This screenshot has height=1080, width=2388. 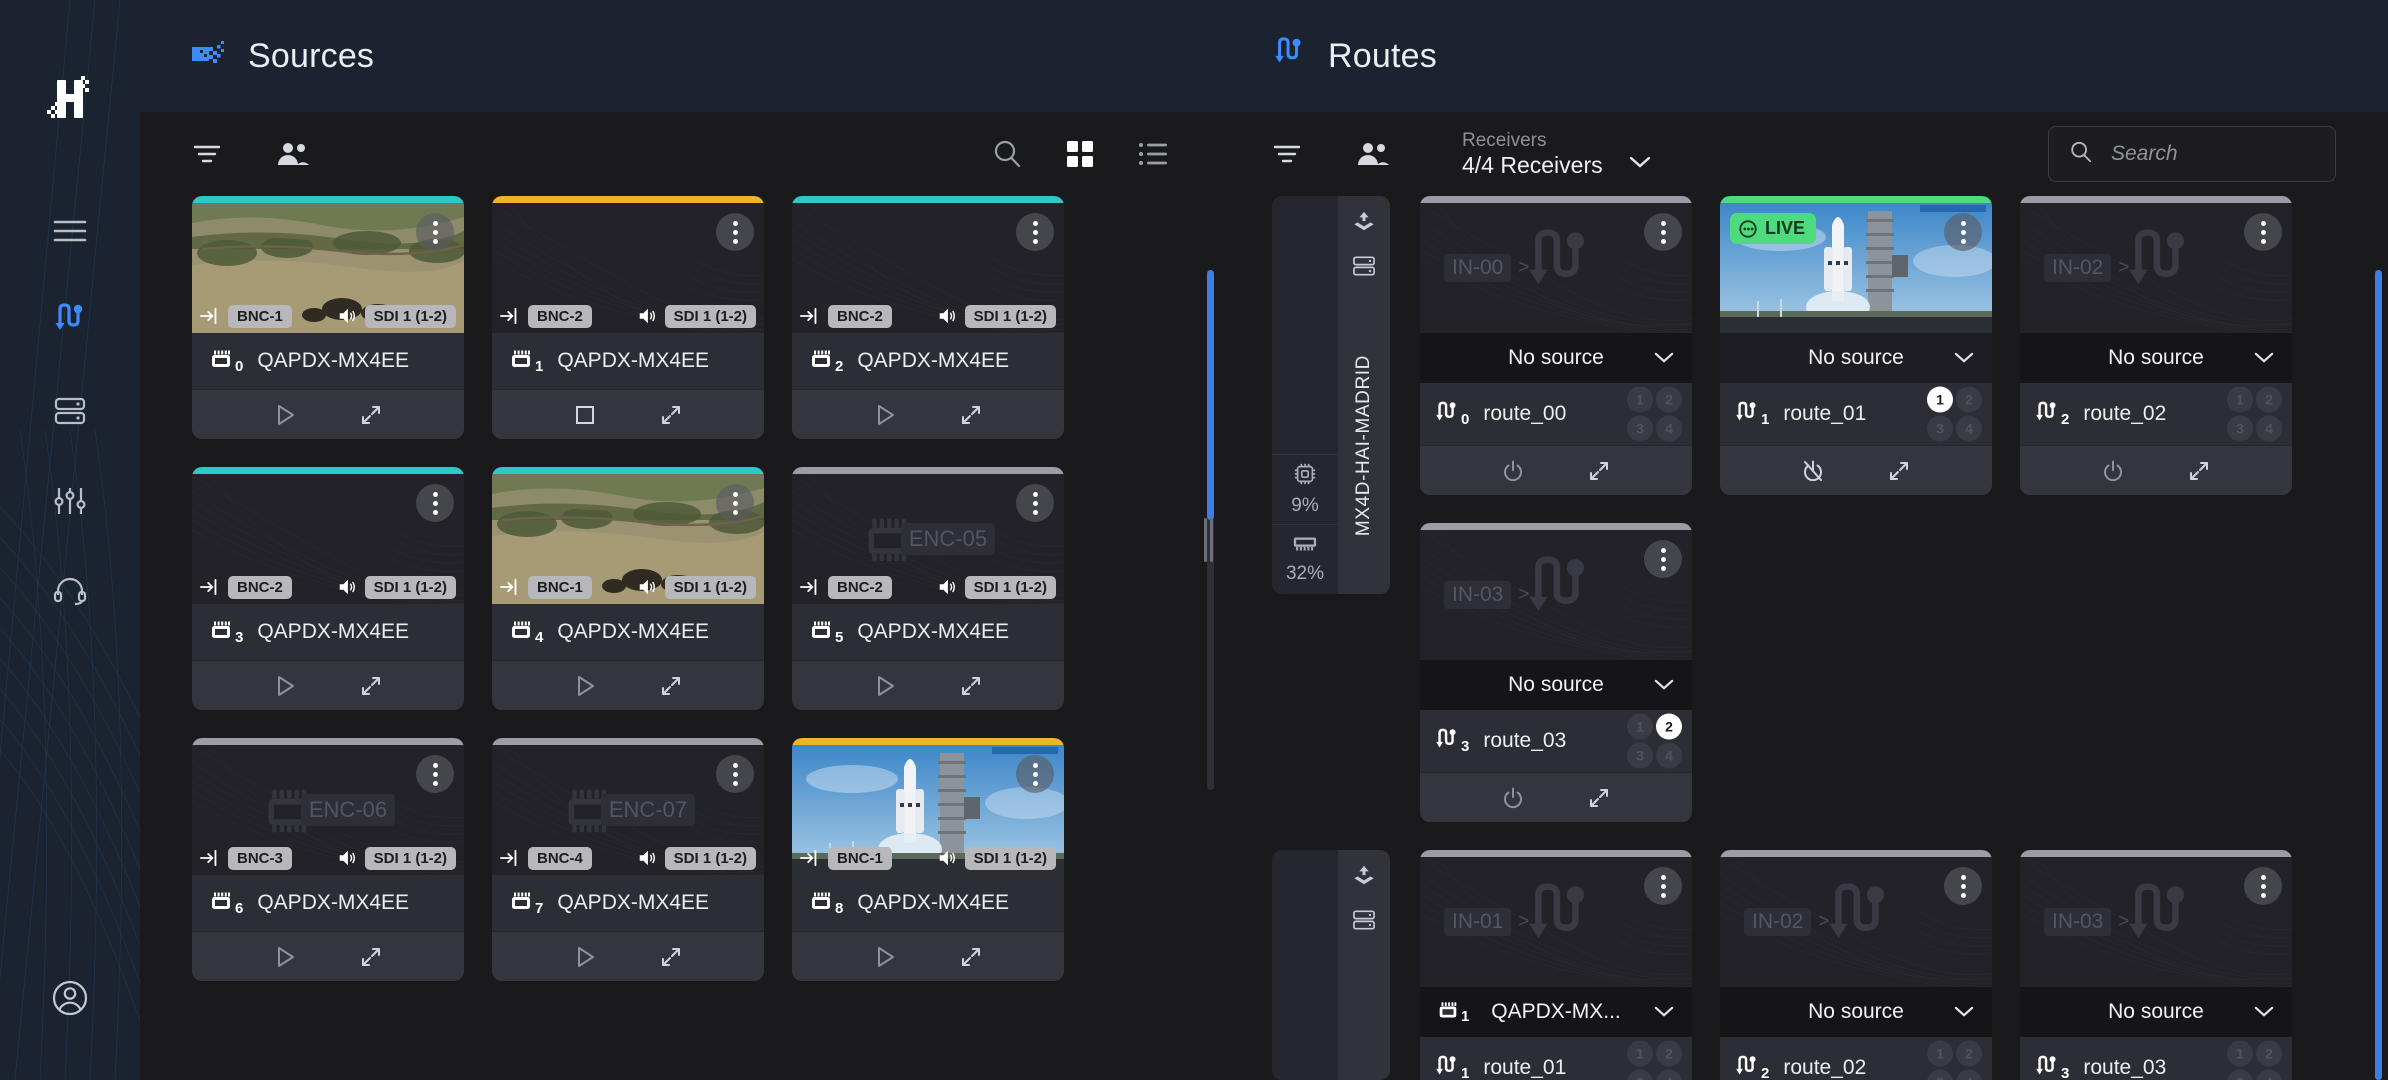 I want to click on source-card: BNC-2 SDI 1 (1-2) 2 QAPDX-MX4EE, so click(x=928, y=317).